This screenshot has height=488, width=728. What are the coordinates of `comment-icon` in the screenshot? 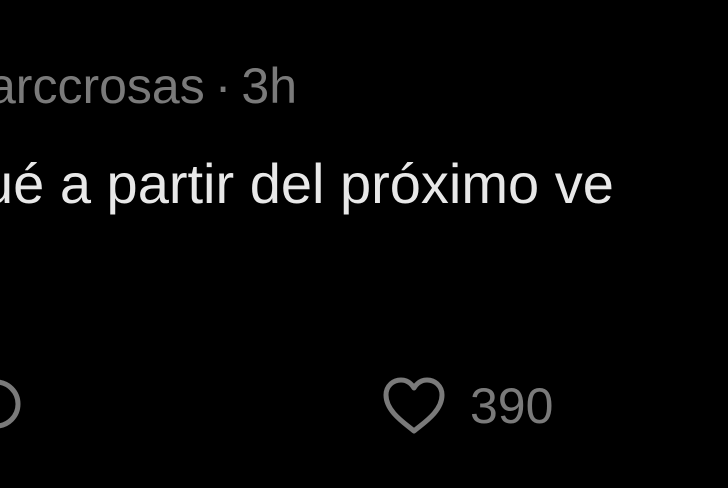 It's located at (10, 404).